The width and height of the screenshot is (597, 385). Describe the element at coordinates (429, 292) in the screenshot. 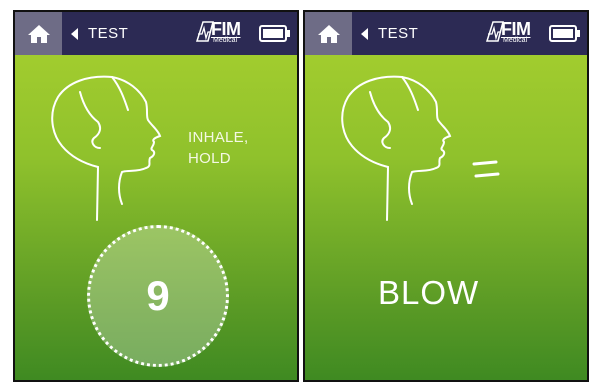

I see `instruction-text: BLOW` at that location.